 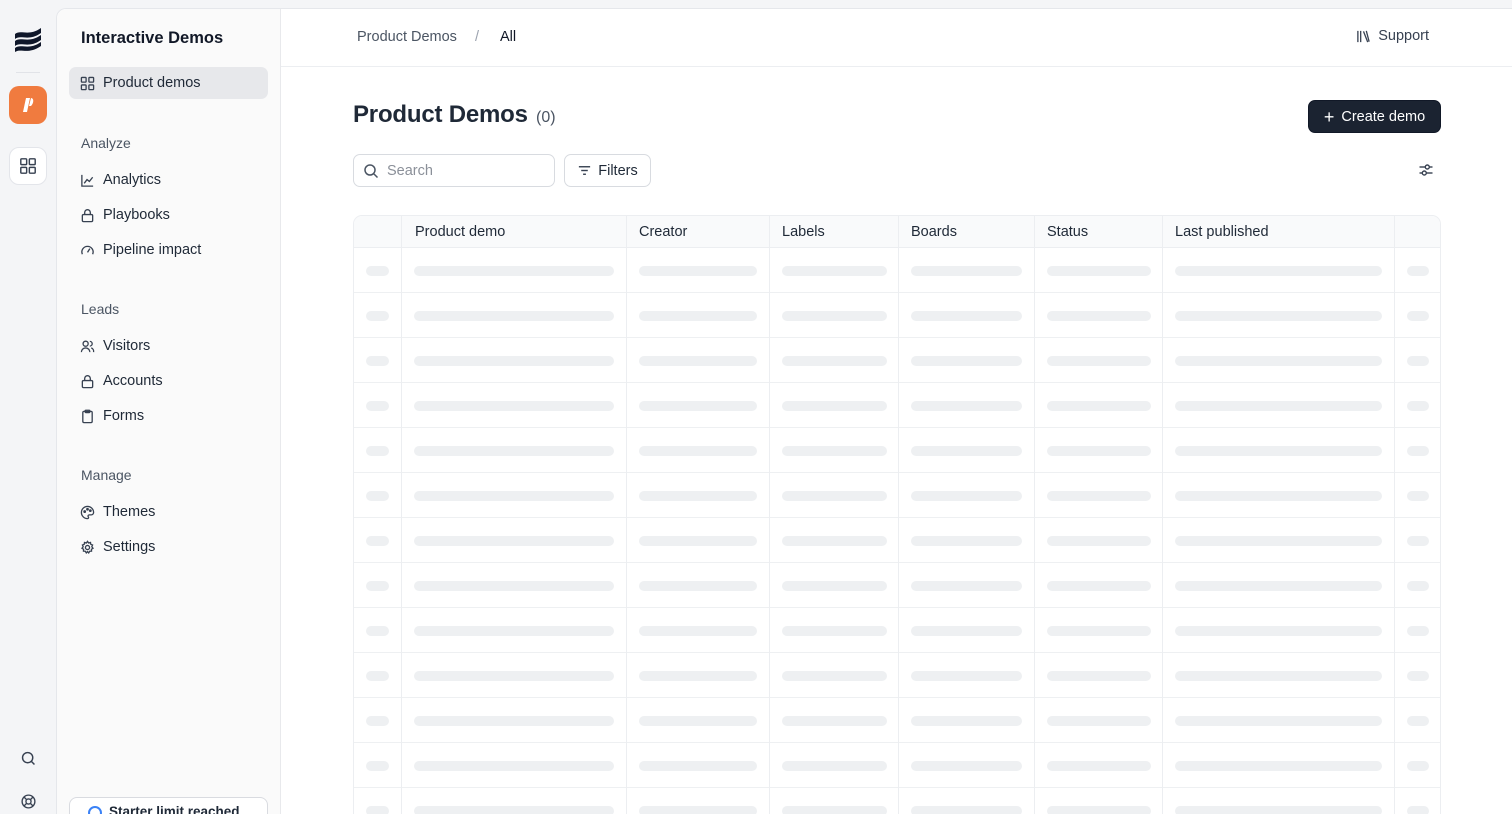 I want to click on sidebar-item-themes: Themes, so click(x=168, y=512).